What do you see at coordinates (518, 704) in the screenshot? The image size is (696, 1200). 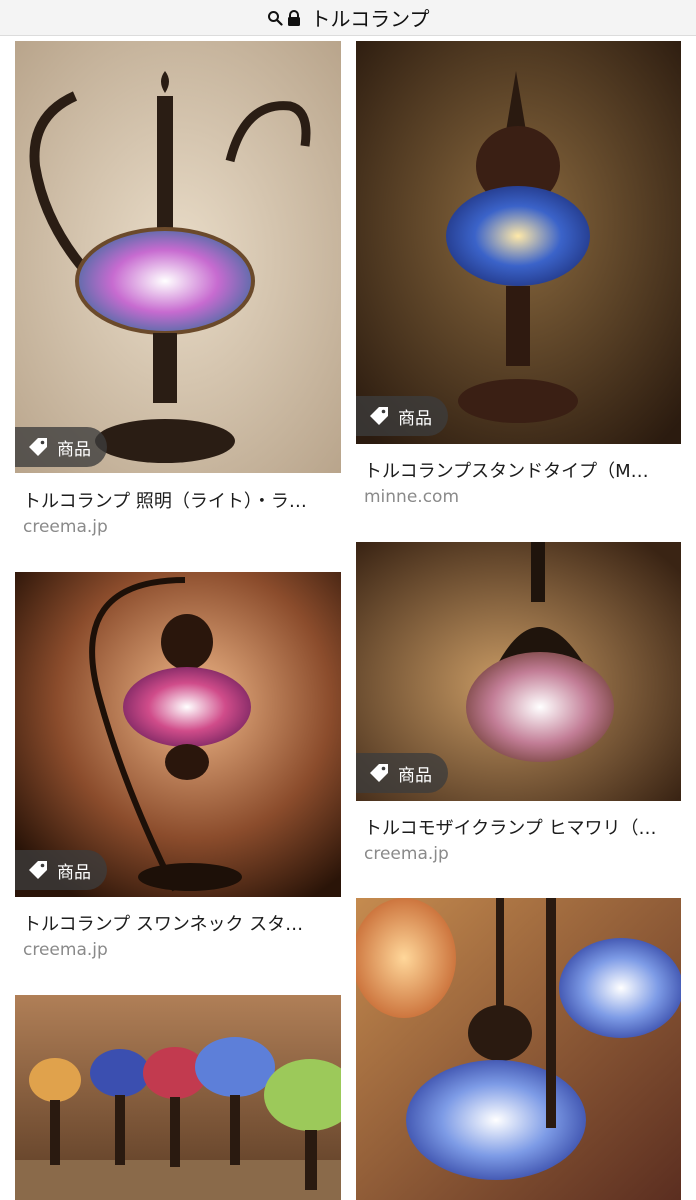 I see `result-card: 商品 トルコモザイクランプ ヒマワリ（… creema.jp` at bounding box center [518, 704].